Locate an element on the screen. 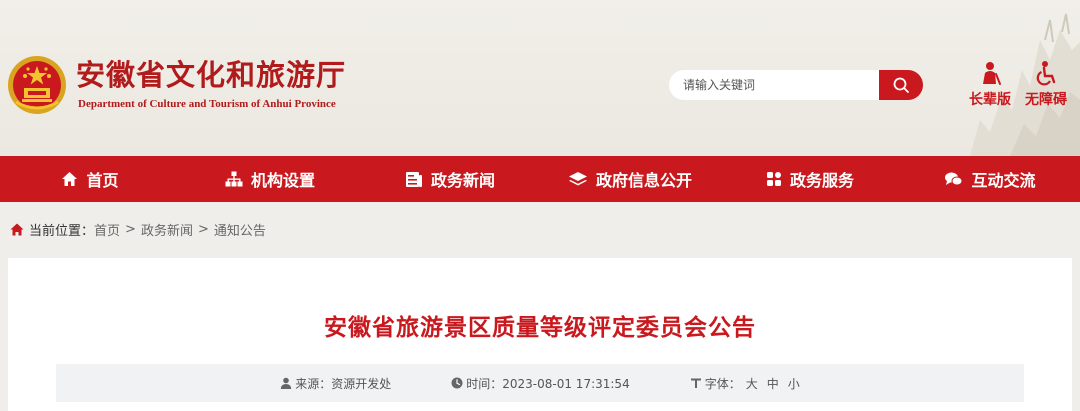  font-size-small: 小 is located at coordinates (794, 383).